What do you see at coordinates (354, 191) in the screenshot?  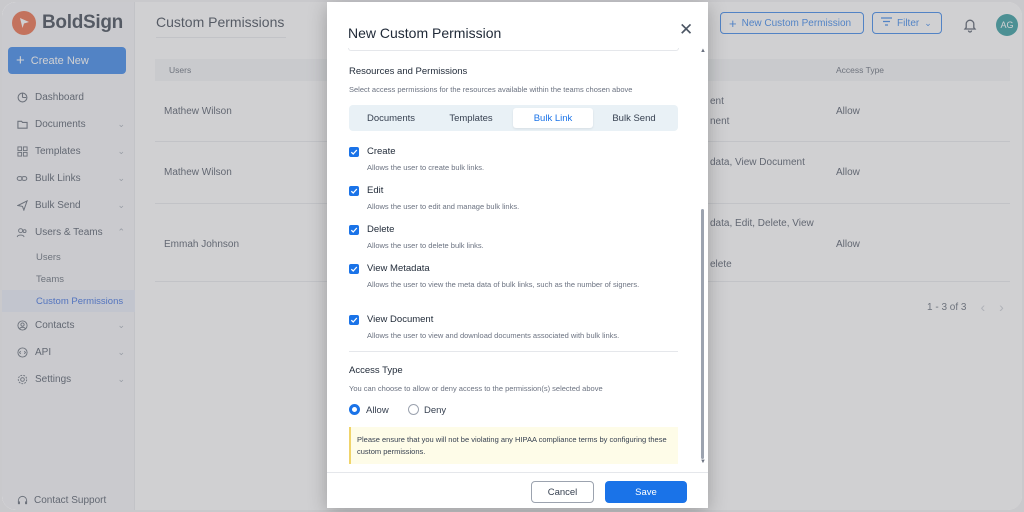 I see `edit-checkbox` at bounding box center [354, 191].